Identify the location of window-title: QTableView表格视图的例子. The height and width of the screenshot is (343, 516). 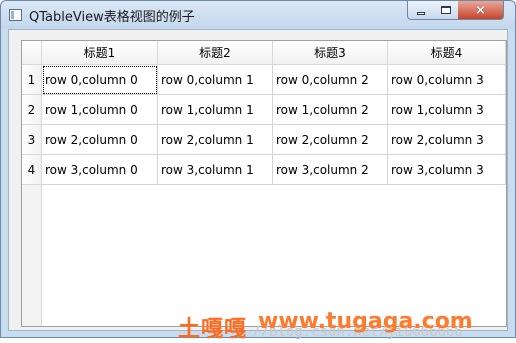
(112, 17).